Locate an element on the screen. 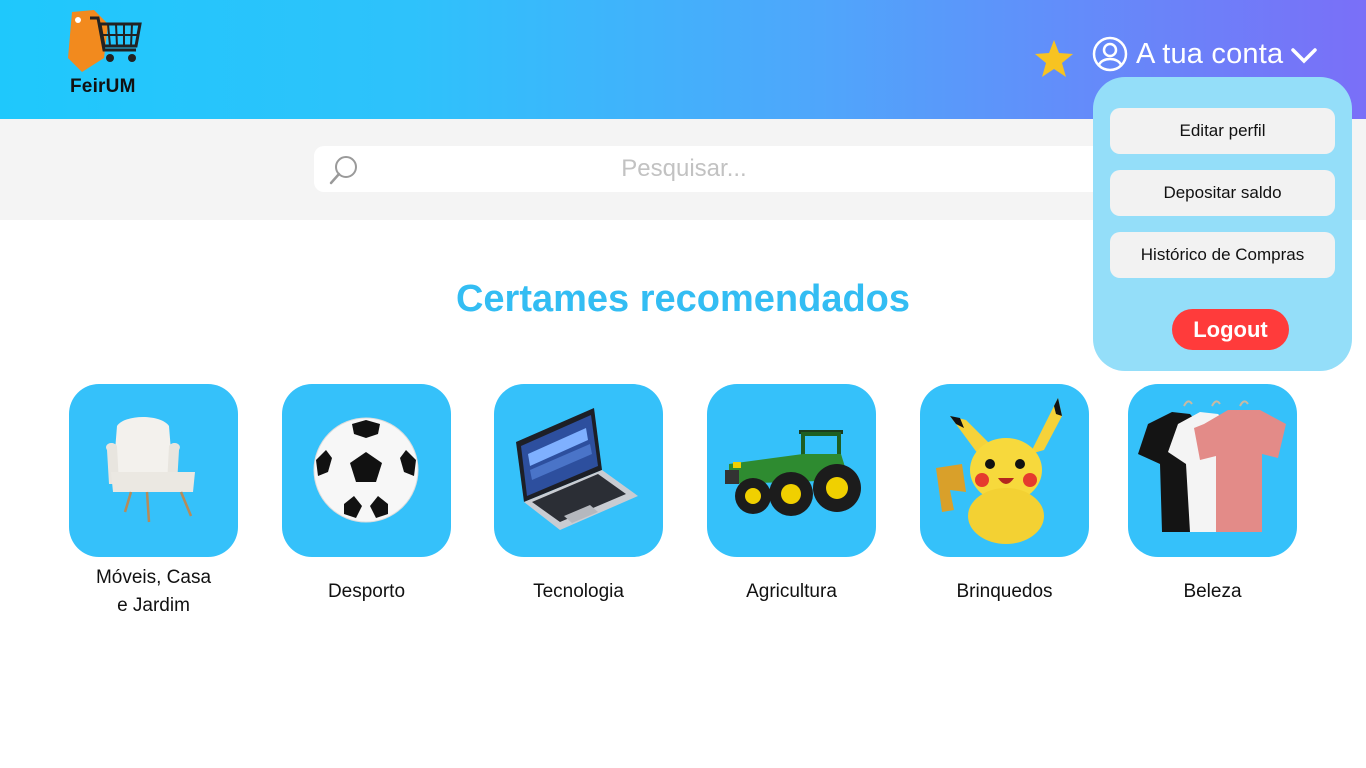  search-icon is located at coordinates (344, 170).